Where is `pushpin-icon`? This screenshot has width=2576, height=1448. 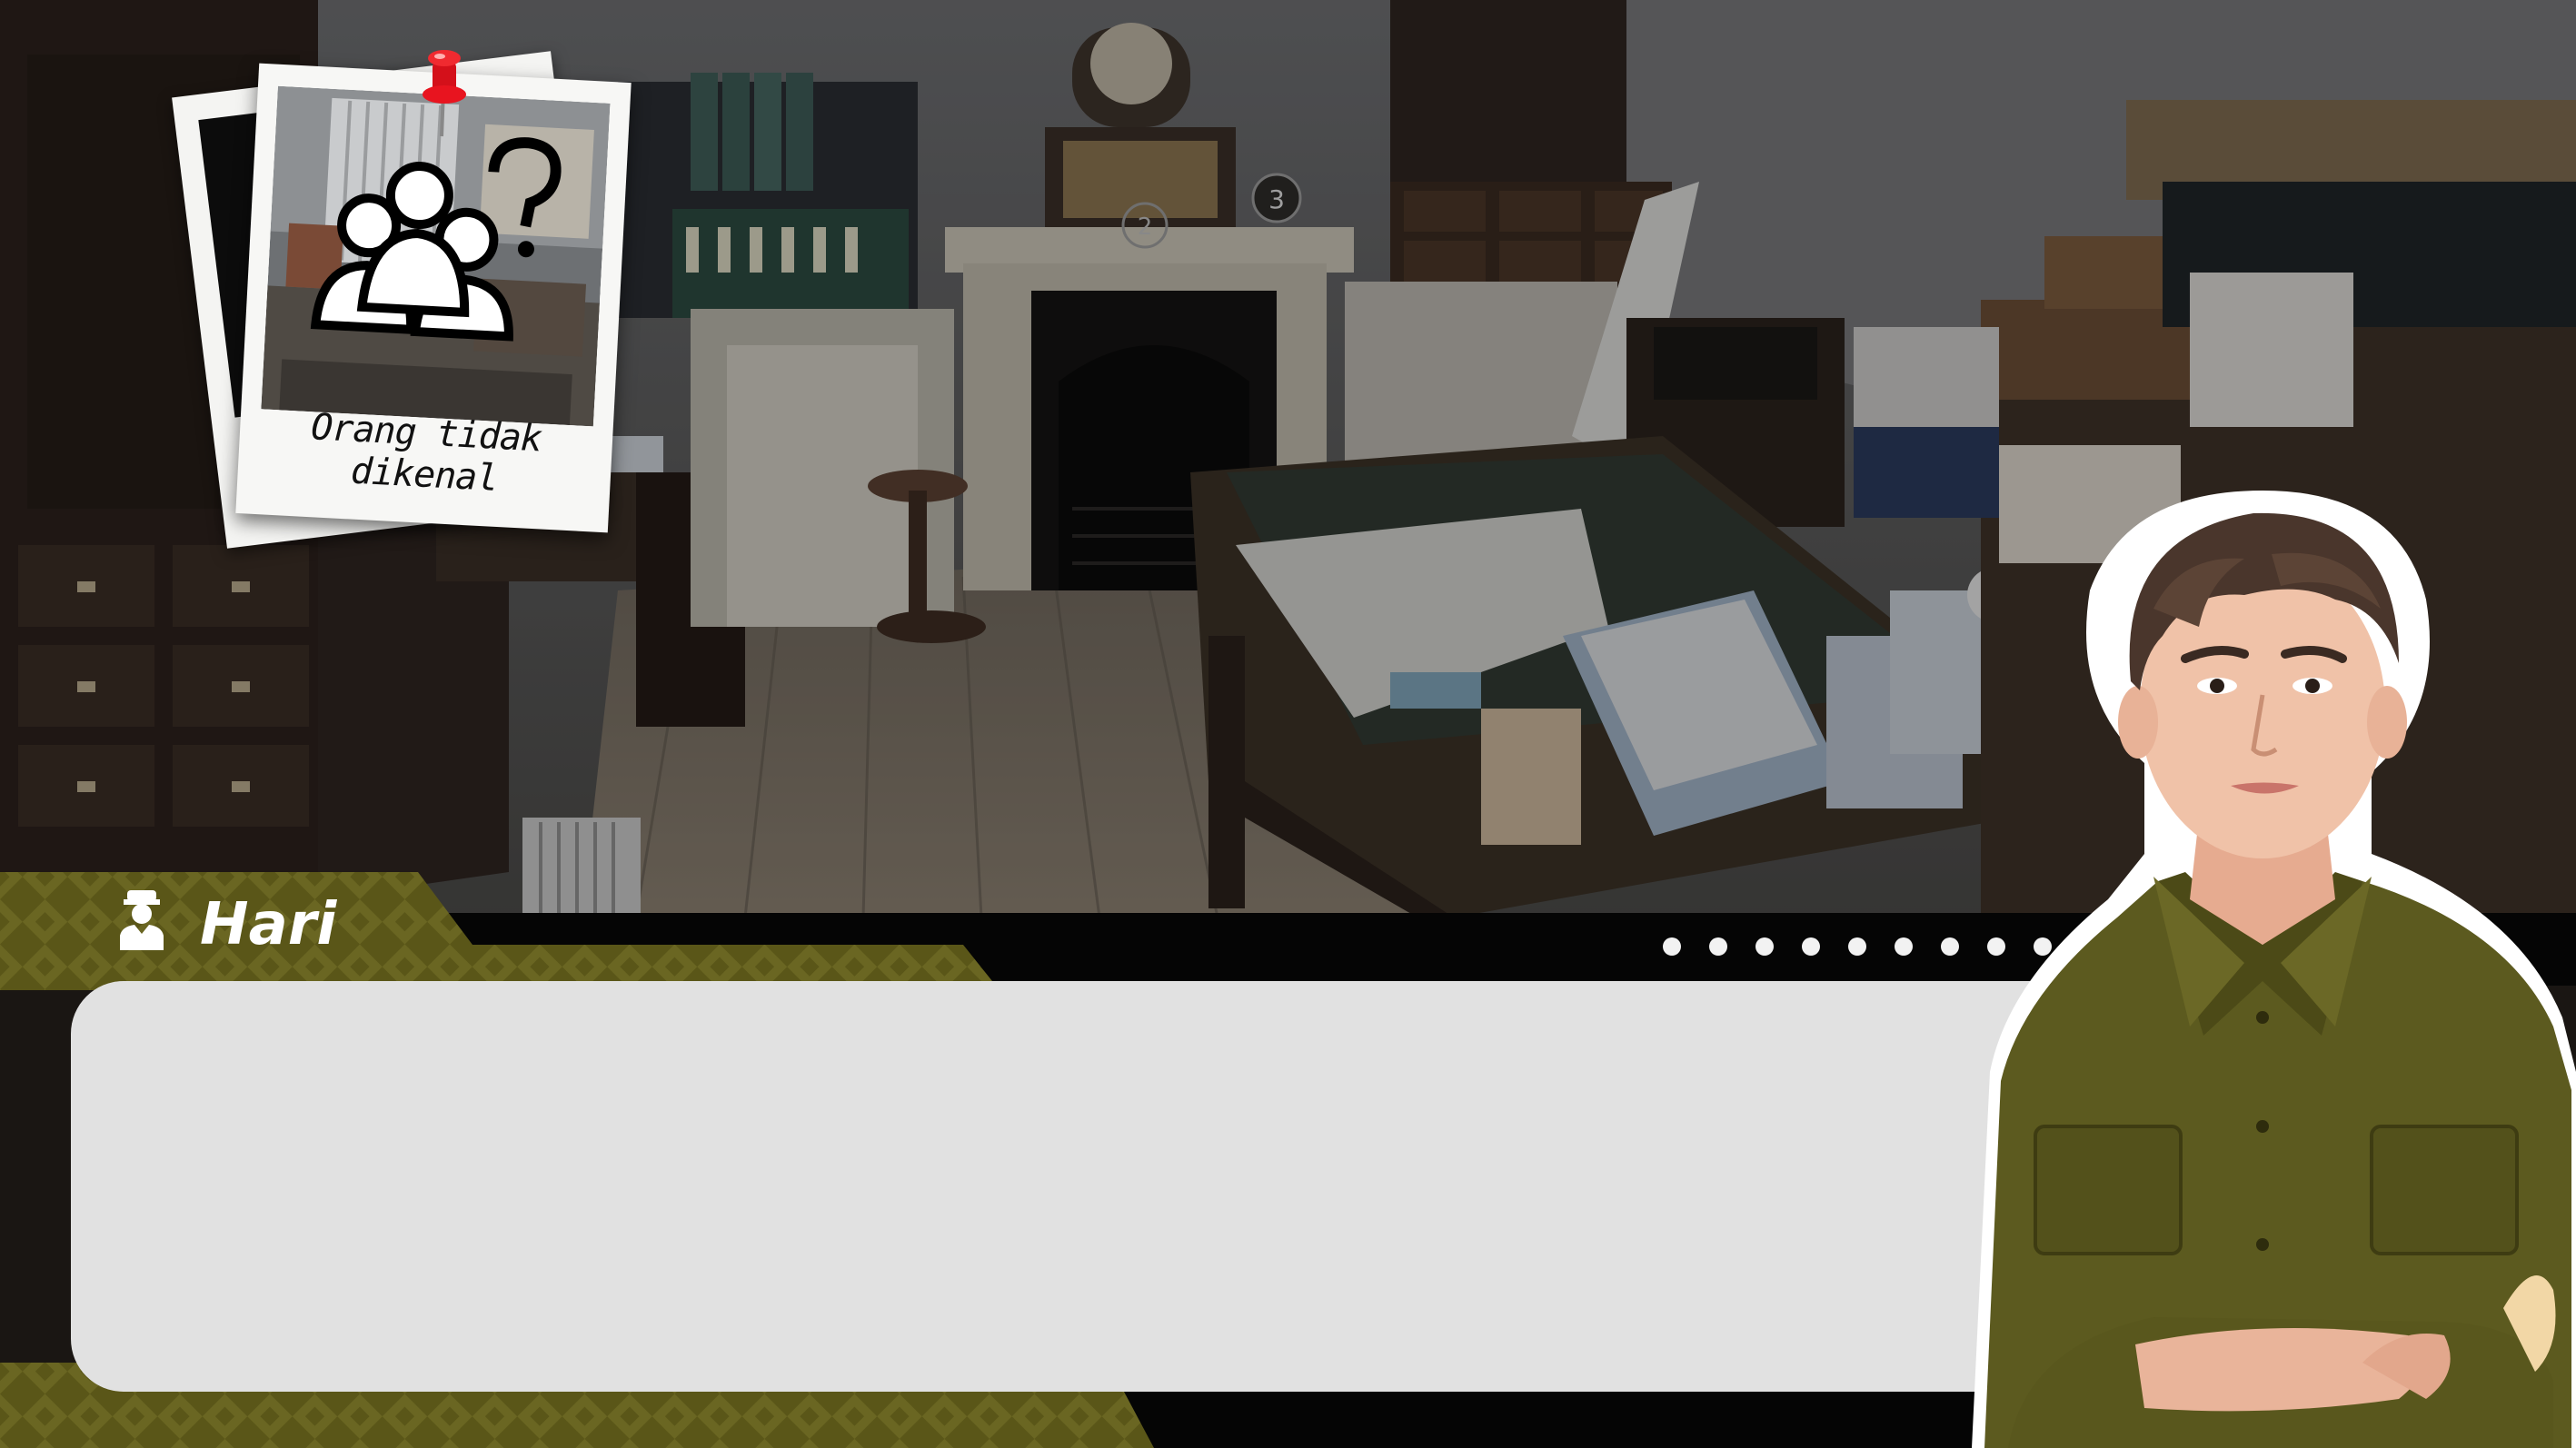 pushpin-icon is located at coordinates (445, 93).